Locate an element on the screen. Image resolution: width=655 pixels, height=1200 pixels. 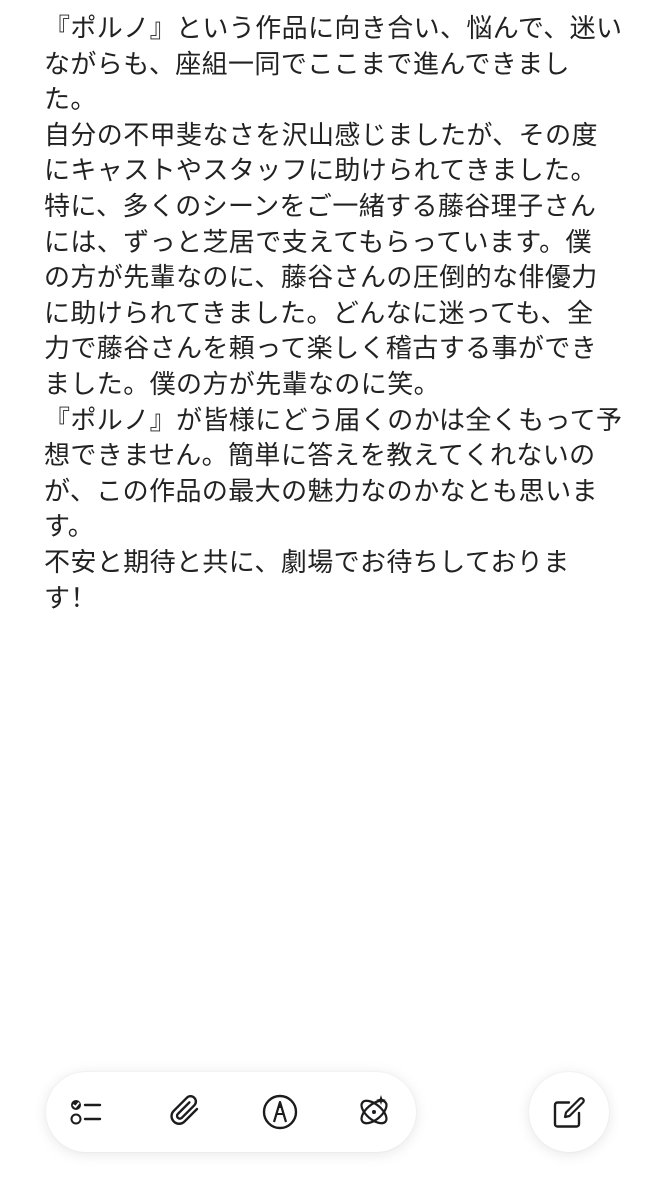
bottom-toolbar is located at coordinates (231, 1112).